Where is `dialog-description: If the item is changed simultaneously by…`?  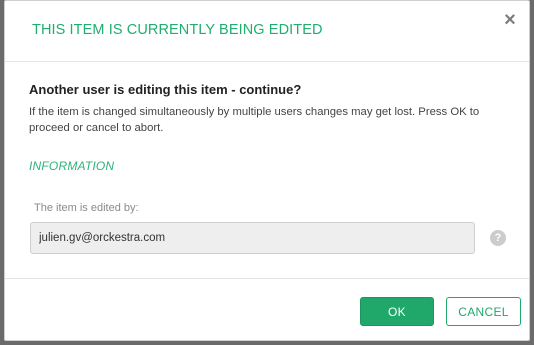 dialog-description: If the item is changed simultaneously by… is located at coordinates (254, 120).